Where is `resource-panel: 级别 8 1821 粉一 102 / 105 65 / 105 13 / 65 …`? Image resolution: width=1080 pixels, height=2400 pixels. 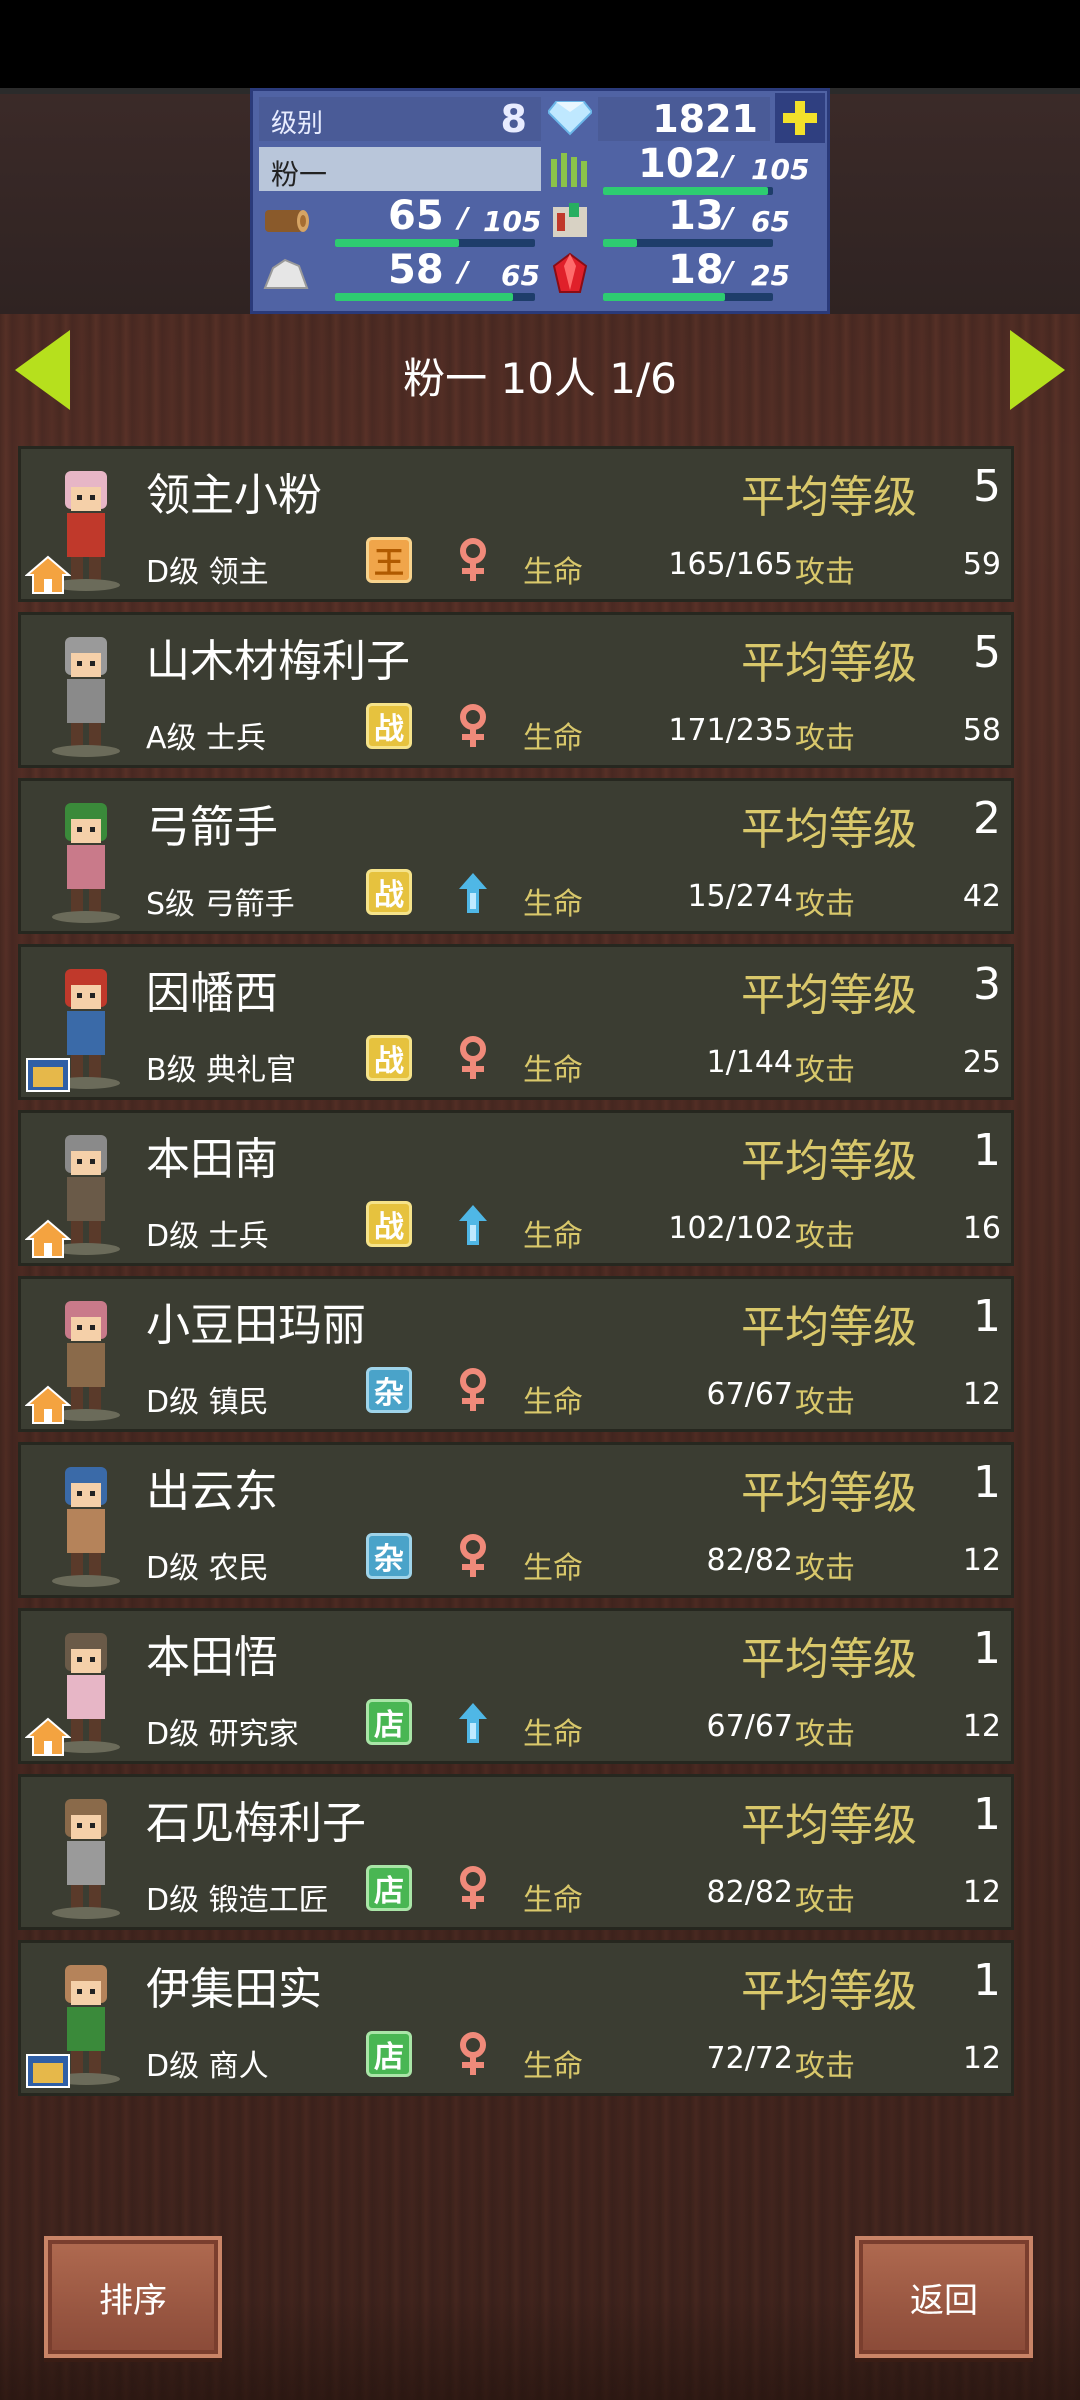
resource-panel: 级别 8 1821 粉一 102 / 105 65 / 105 13 / 65 … is located at coordinates (540, 201).